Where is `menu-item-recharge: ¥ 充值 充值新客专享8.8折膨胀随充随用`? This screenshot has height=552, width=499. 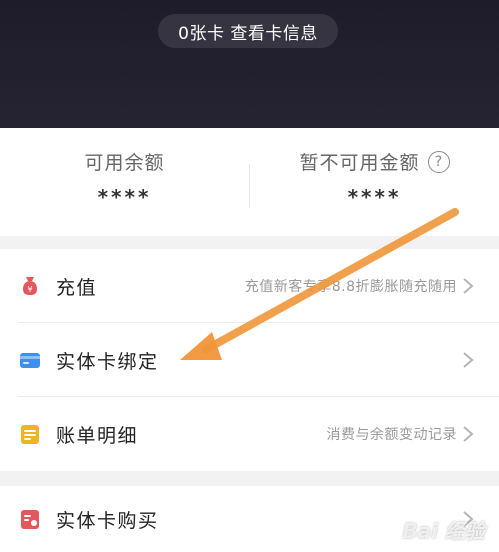
menu-item-recharge: ¥ 充值 充值新客专享8.8折膨胀随充随用 is located at coordinates (249, 286).